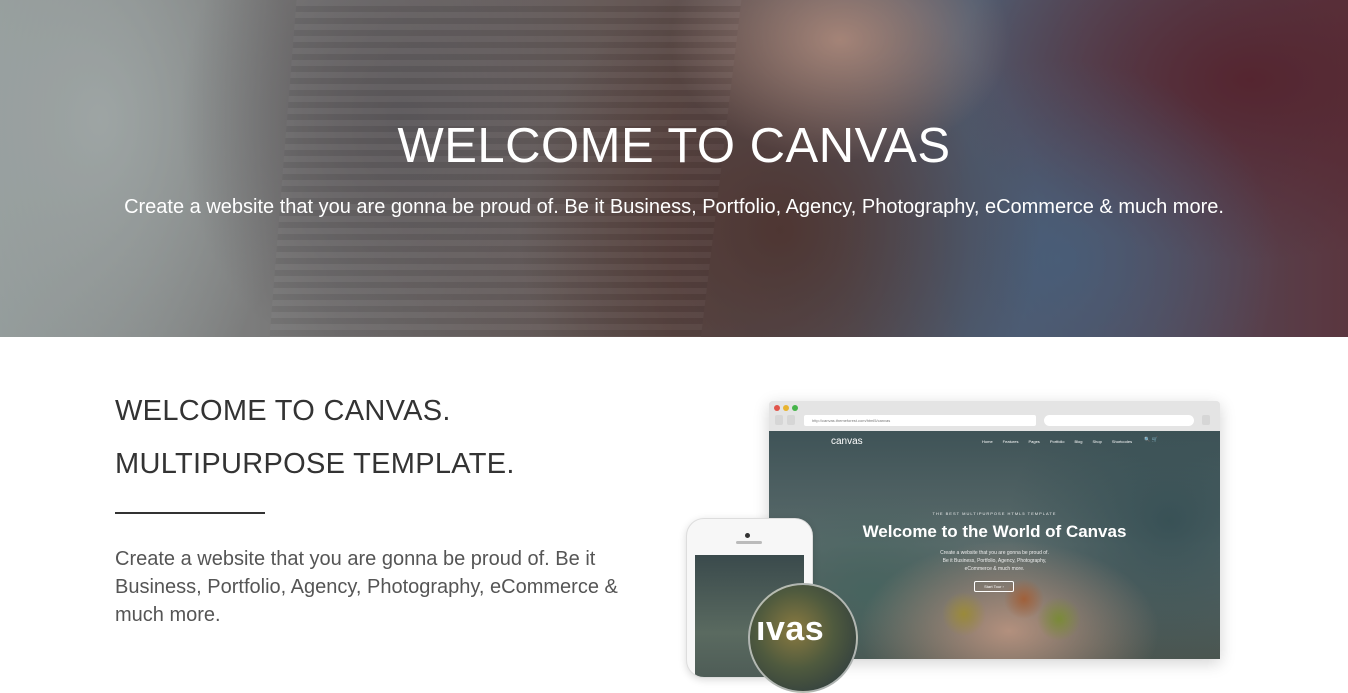 The image size is (1348, 693). Describe the element at coordinates (994, 513) in the screenshot. I see `mockup-site-kicker: THE BEST MULTIPURPOSE HTML5 TEMPLATE` at that location.